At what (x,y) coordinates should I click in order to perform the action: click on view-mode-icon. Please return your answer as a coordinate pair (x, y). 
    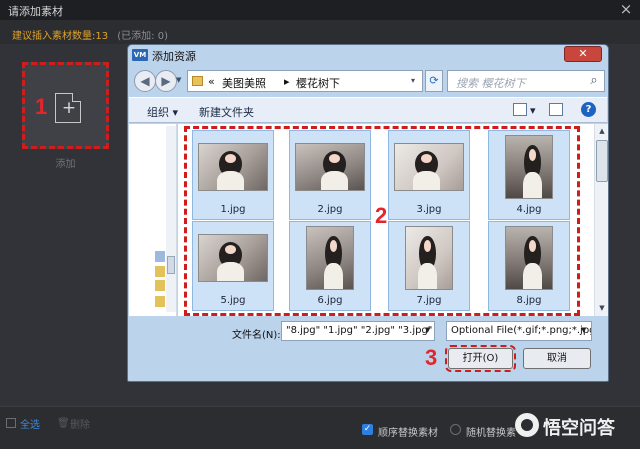
    Looking at the image, I should click on (520, 109).